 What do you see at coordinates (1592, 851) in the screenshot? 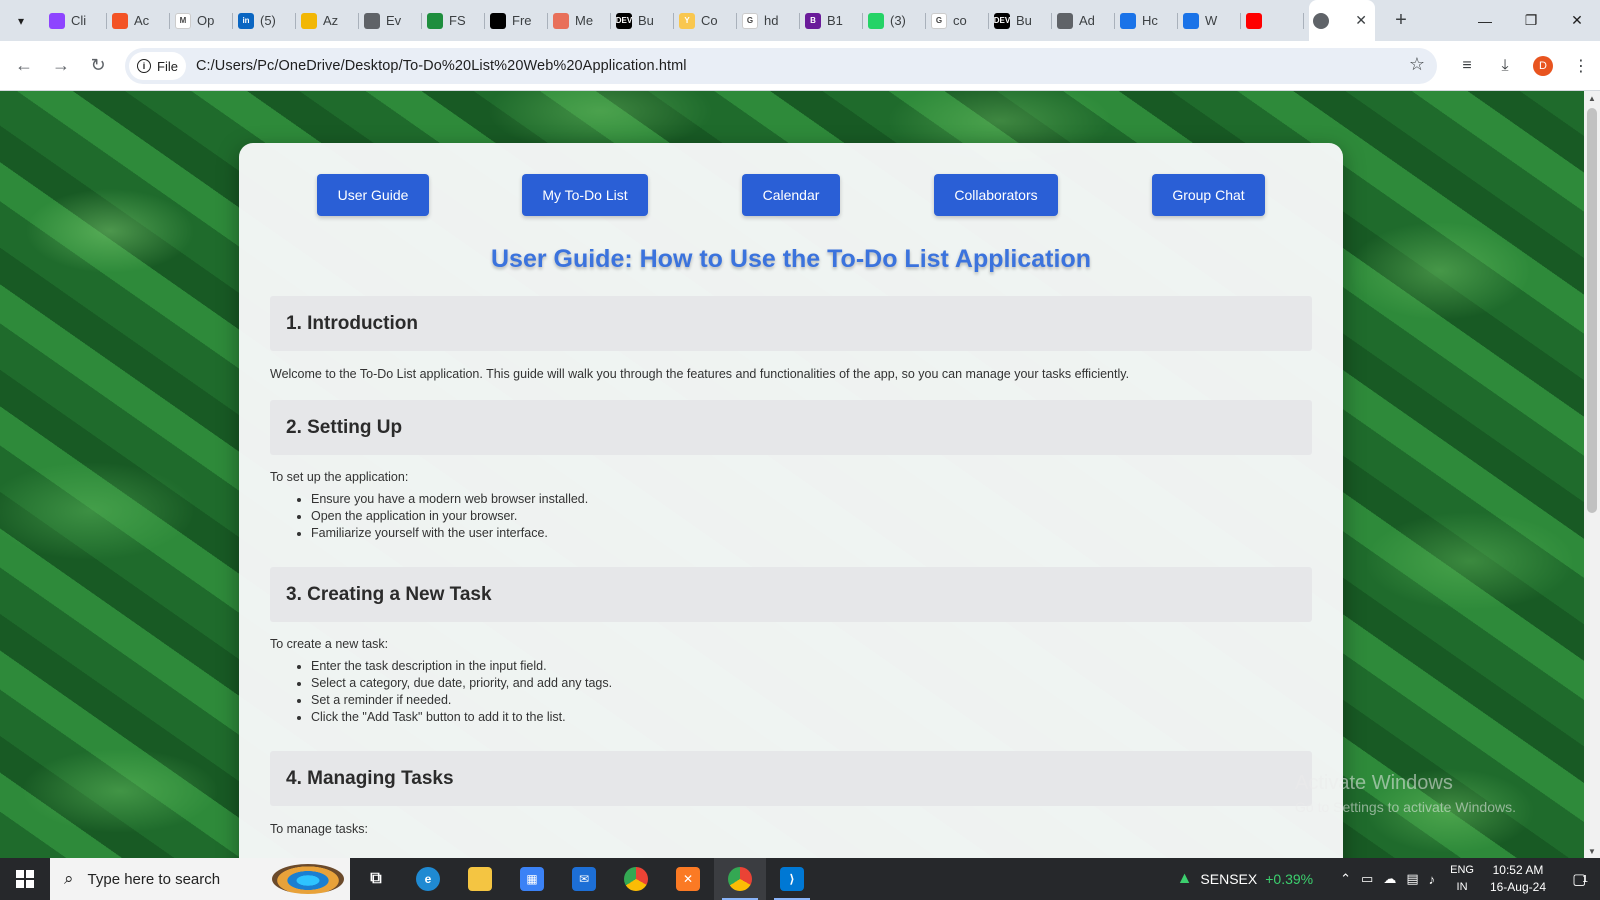
I see `scroll-down-icon: ▼` at bounding box center [1592, 851].